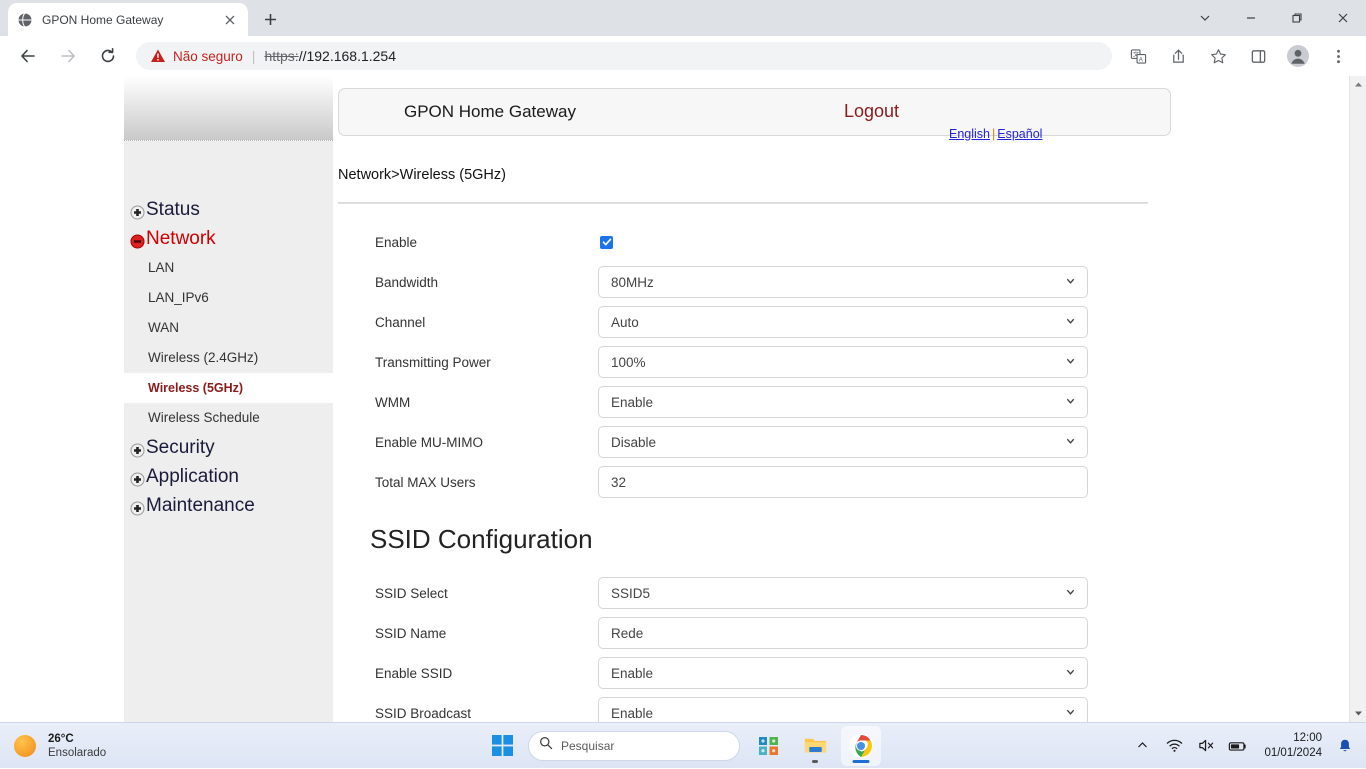 Image resolution: width=1366 pixels, height=769 pixels. Describe the element at coordinates (1357, 399) in the screenshot. I see `page-scrollbar` at that location.